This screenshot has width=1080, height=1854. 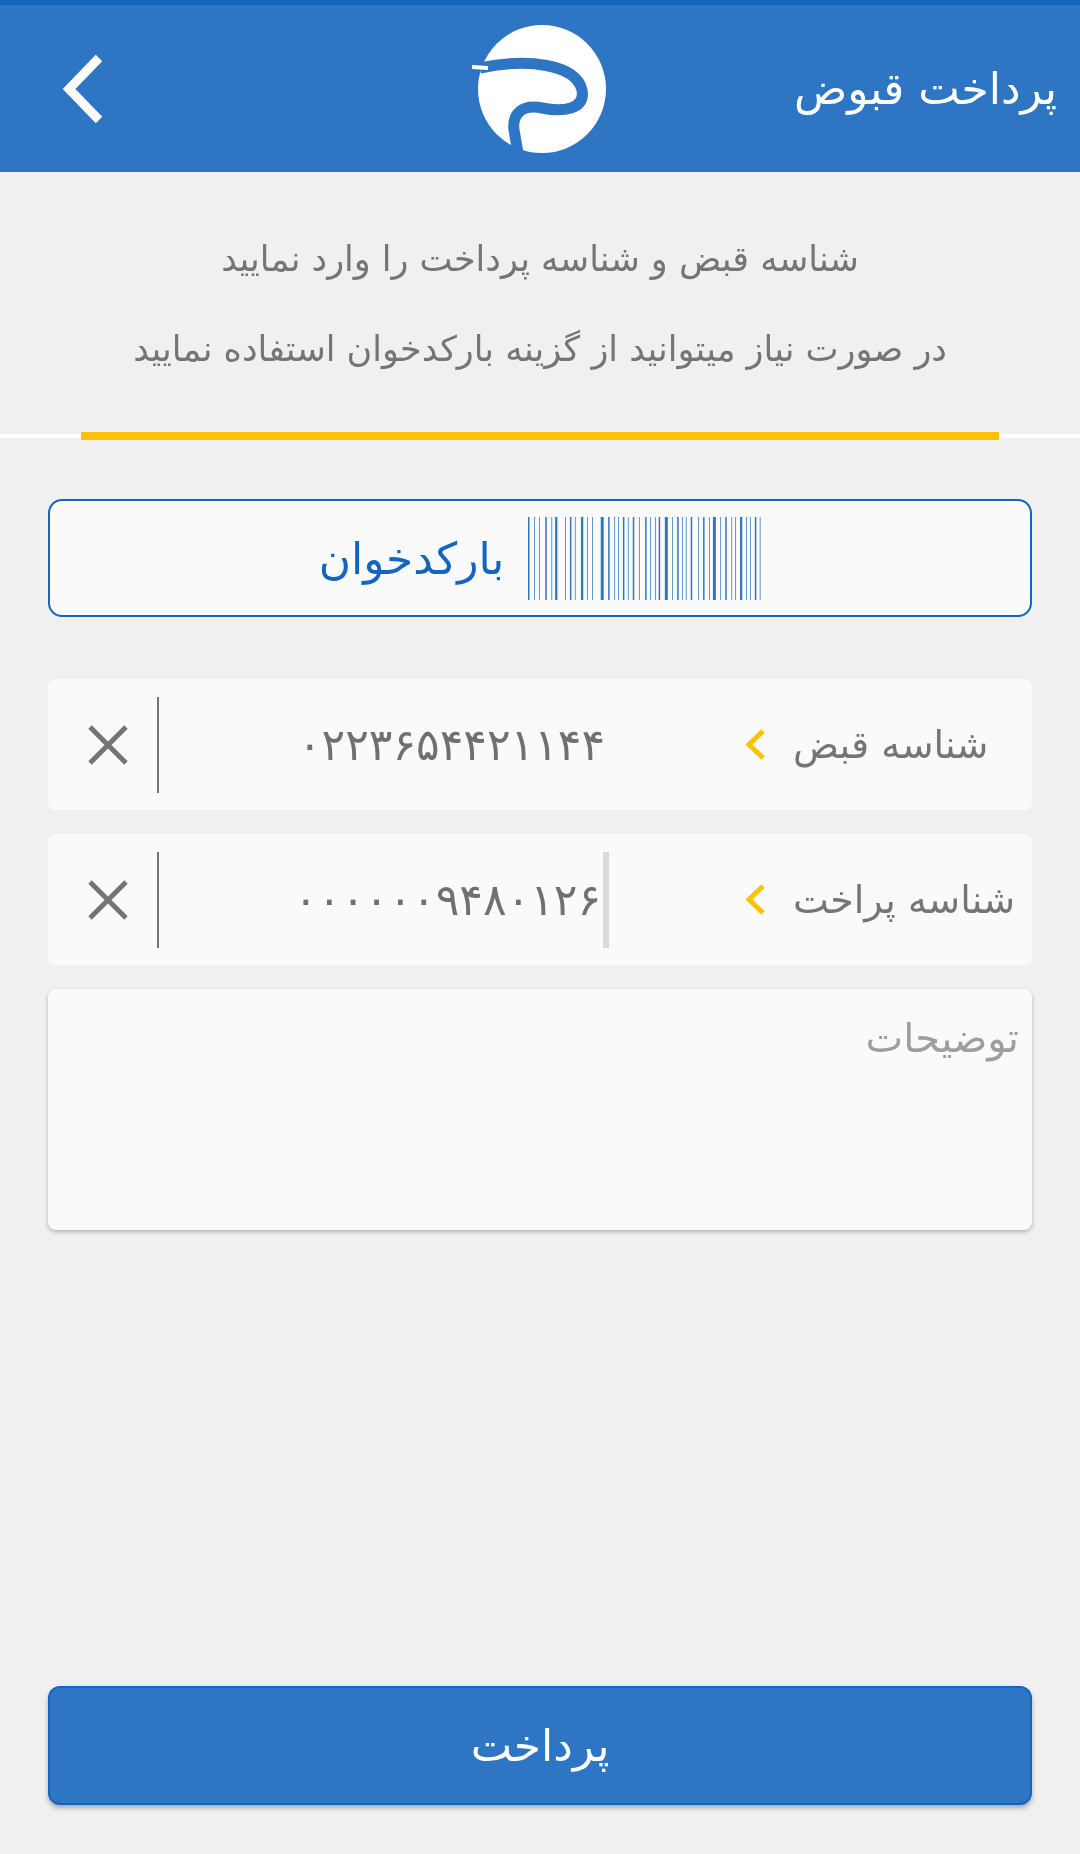 I want to click on page-title: پرداخت قبوض, so click(x=925, y=89).